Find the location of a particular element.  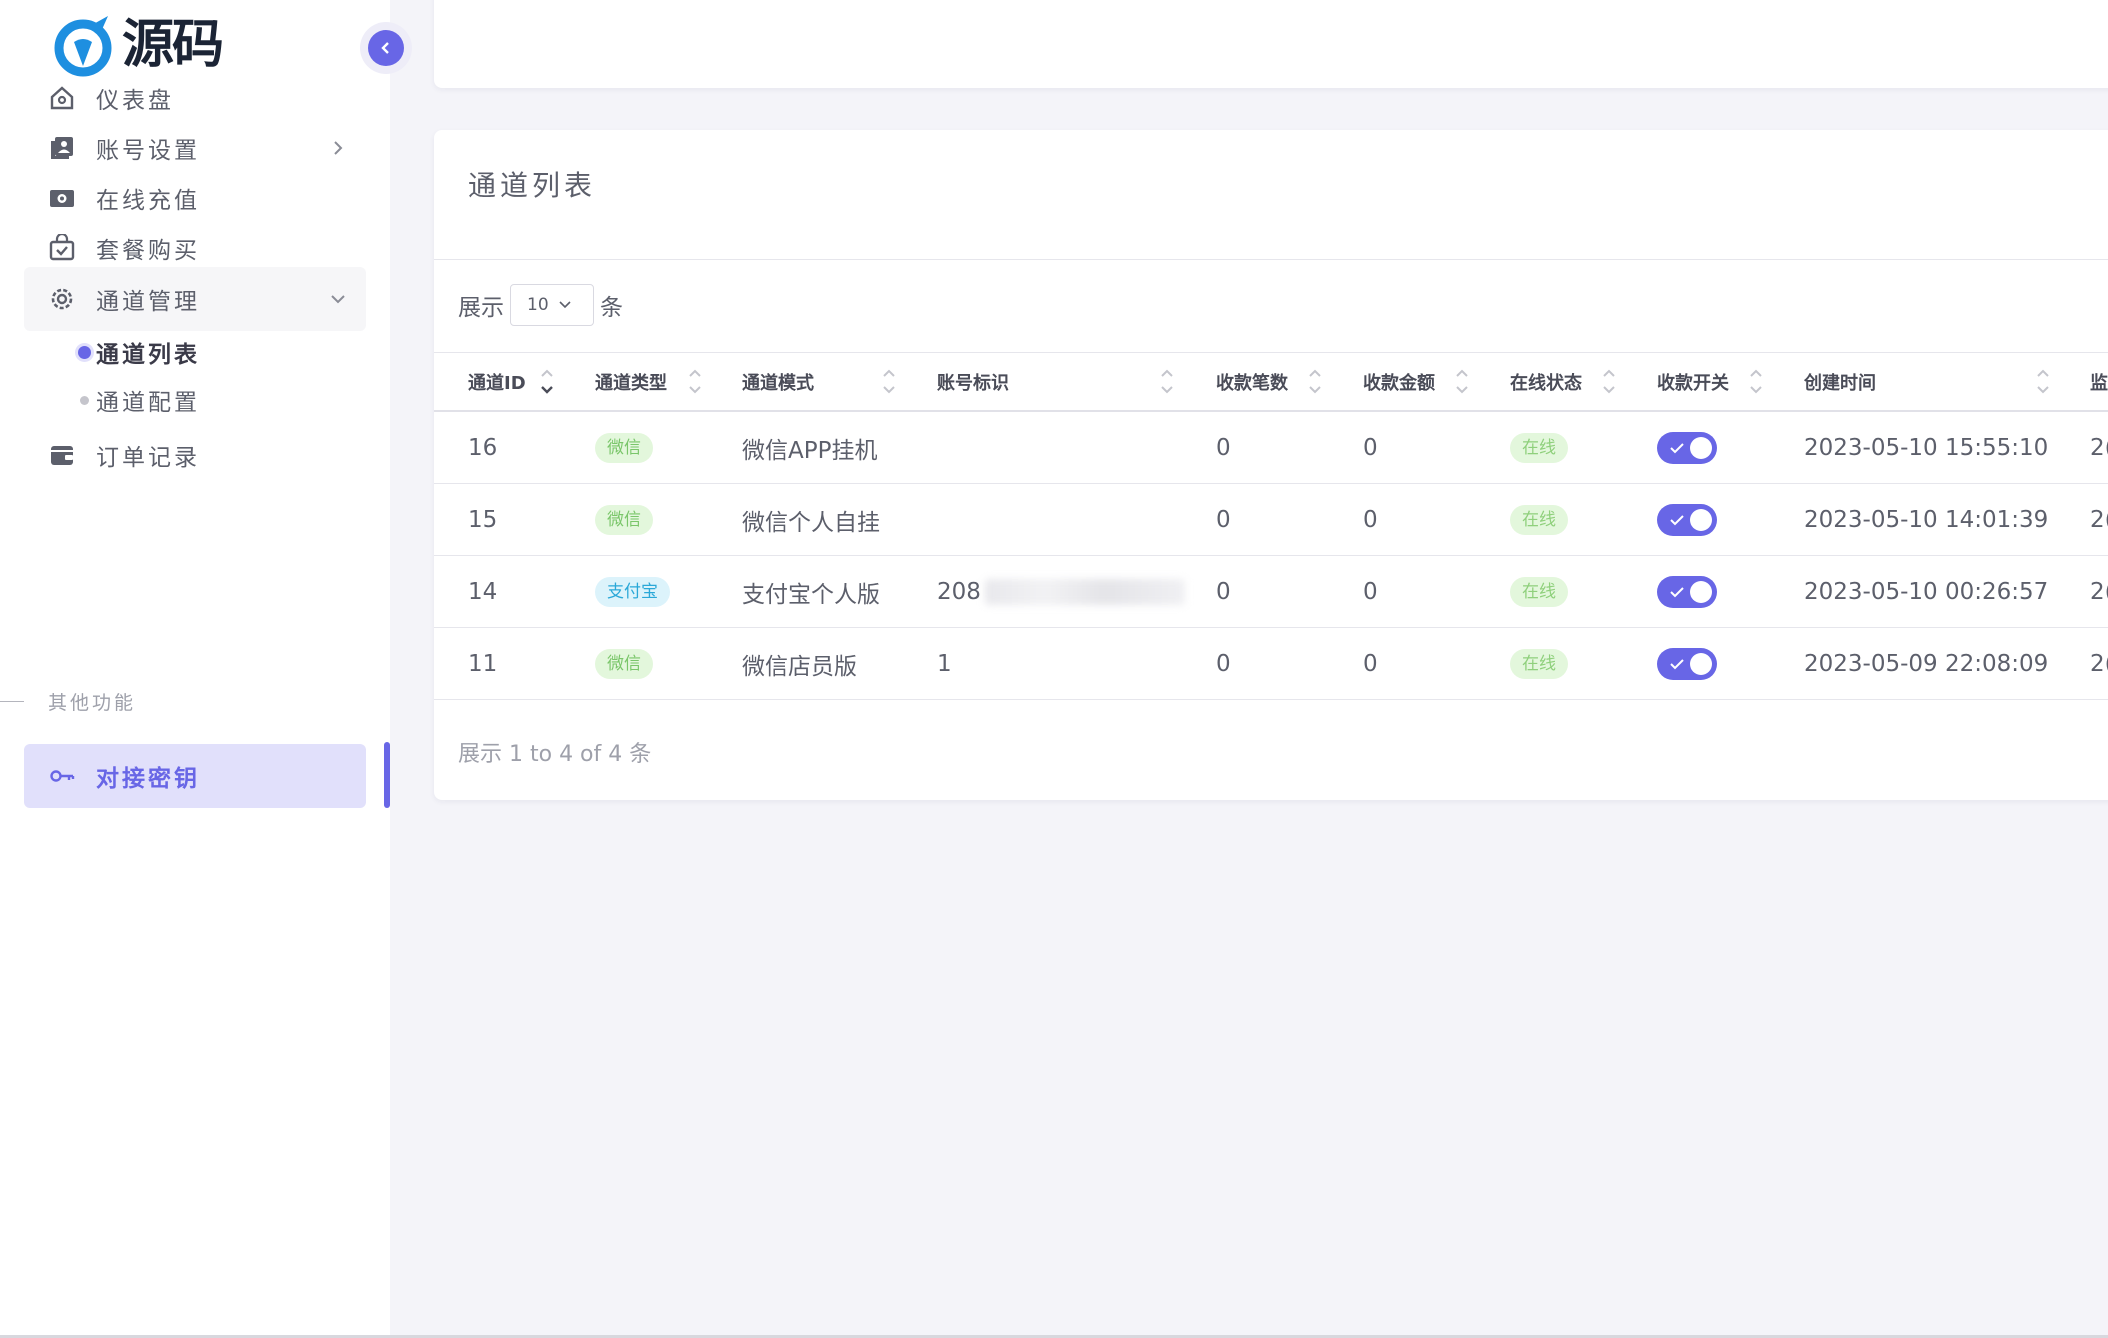

sidebar-item-order-records: 订单记录 is located at coordinates (195, 455).